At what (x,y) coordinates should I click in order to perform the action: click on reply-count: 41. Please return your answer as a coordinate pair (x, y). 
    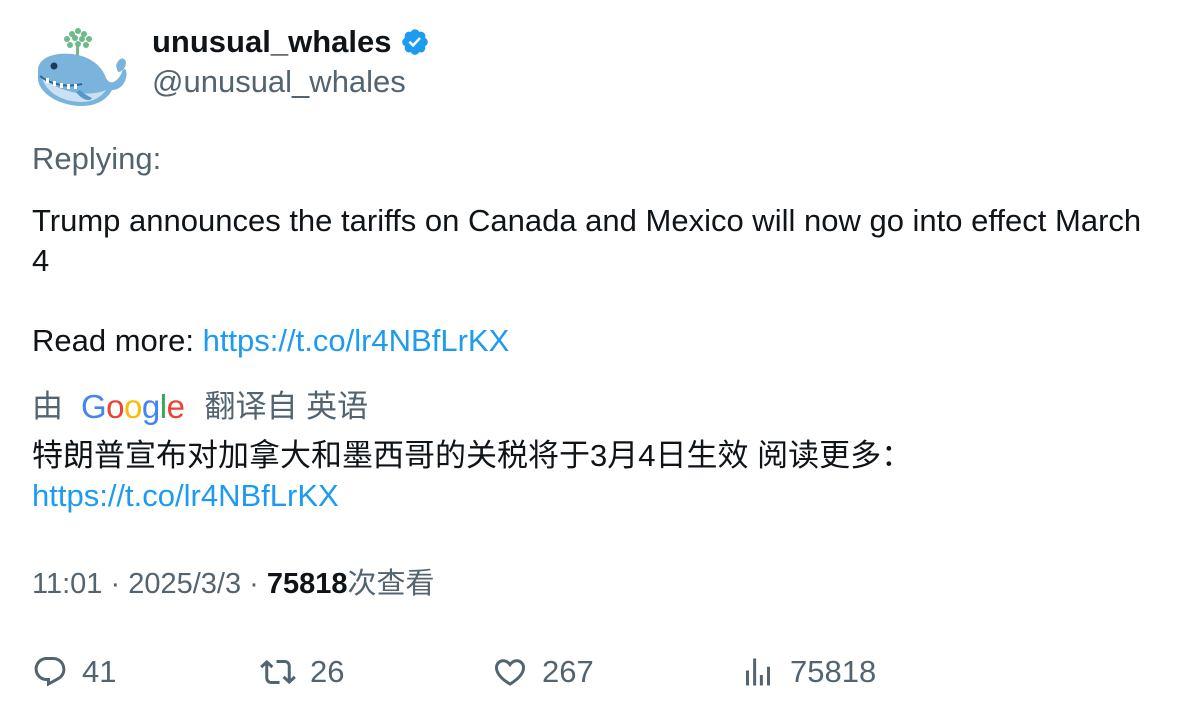
    Looking at the image, I should click on (99, 671).